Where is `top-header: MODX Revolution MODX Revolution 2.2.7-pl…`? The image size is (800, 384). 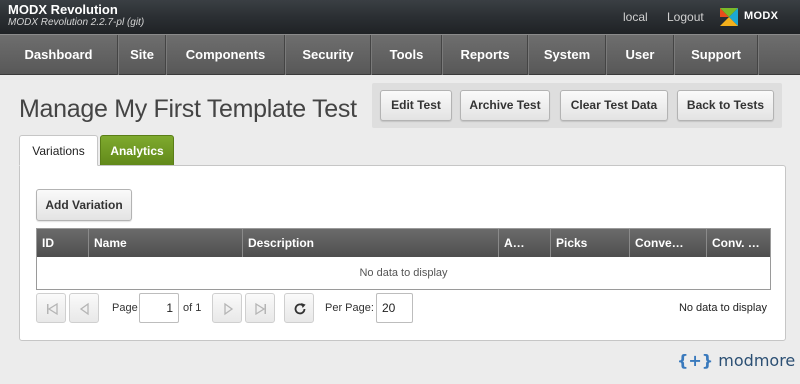
top-header: MODX Revolution MODX Revolution 2.2.7-pl… is located at coordinates (400, 17).